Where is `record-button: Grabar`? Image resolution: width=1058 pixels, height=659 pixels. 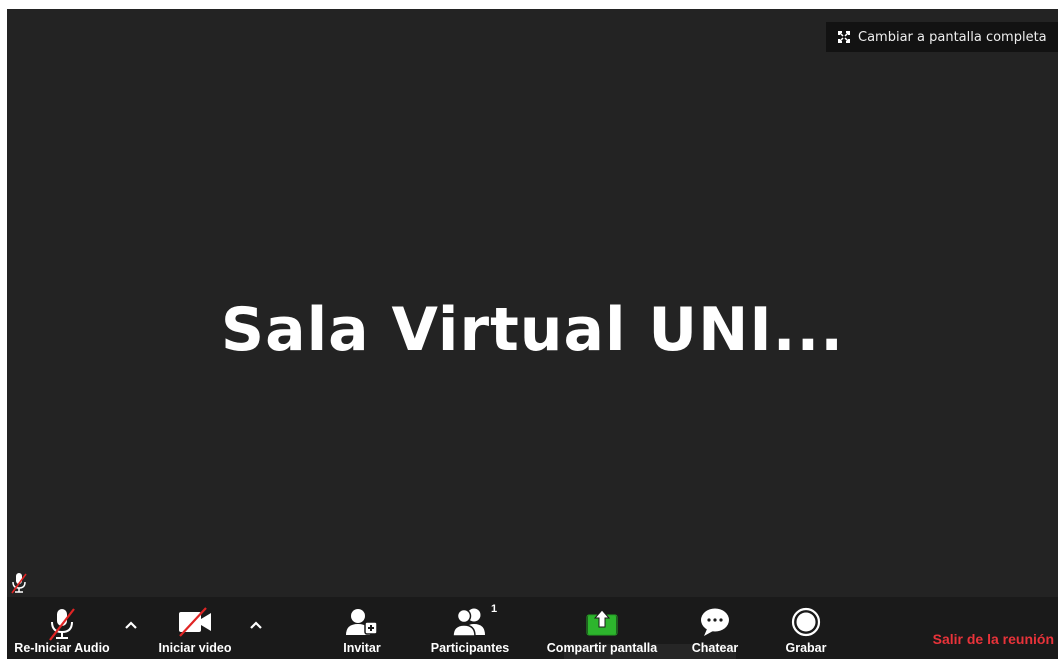 record-button: Grabar is located at coordinates (806, 628).